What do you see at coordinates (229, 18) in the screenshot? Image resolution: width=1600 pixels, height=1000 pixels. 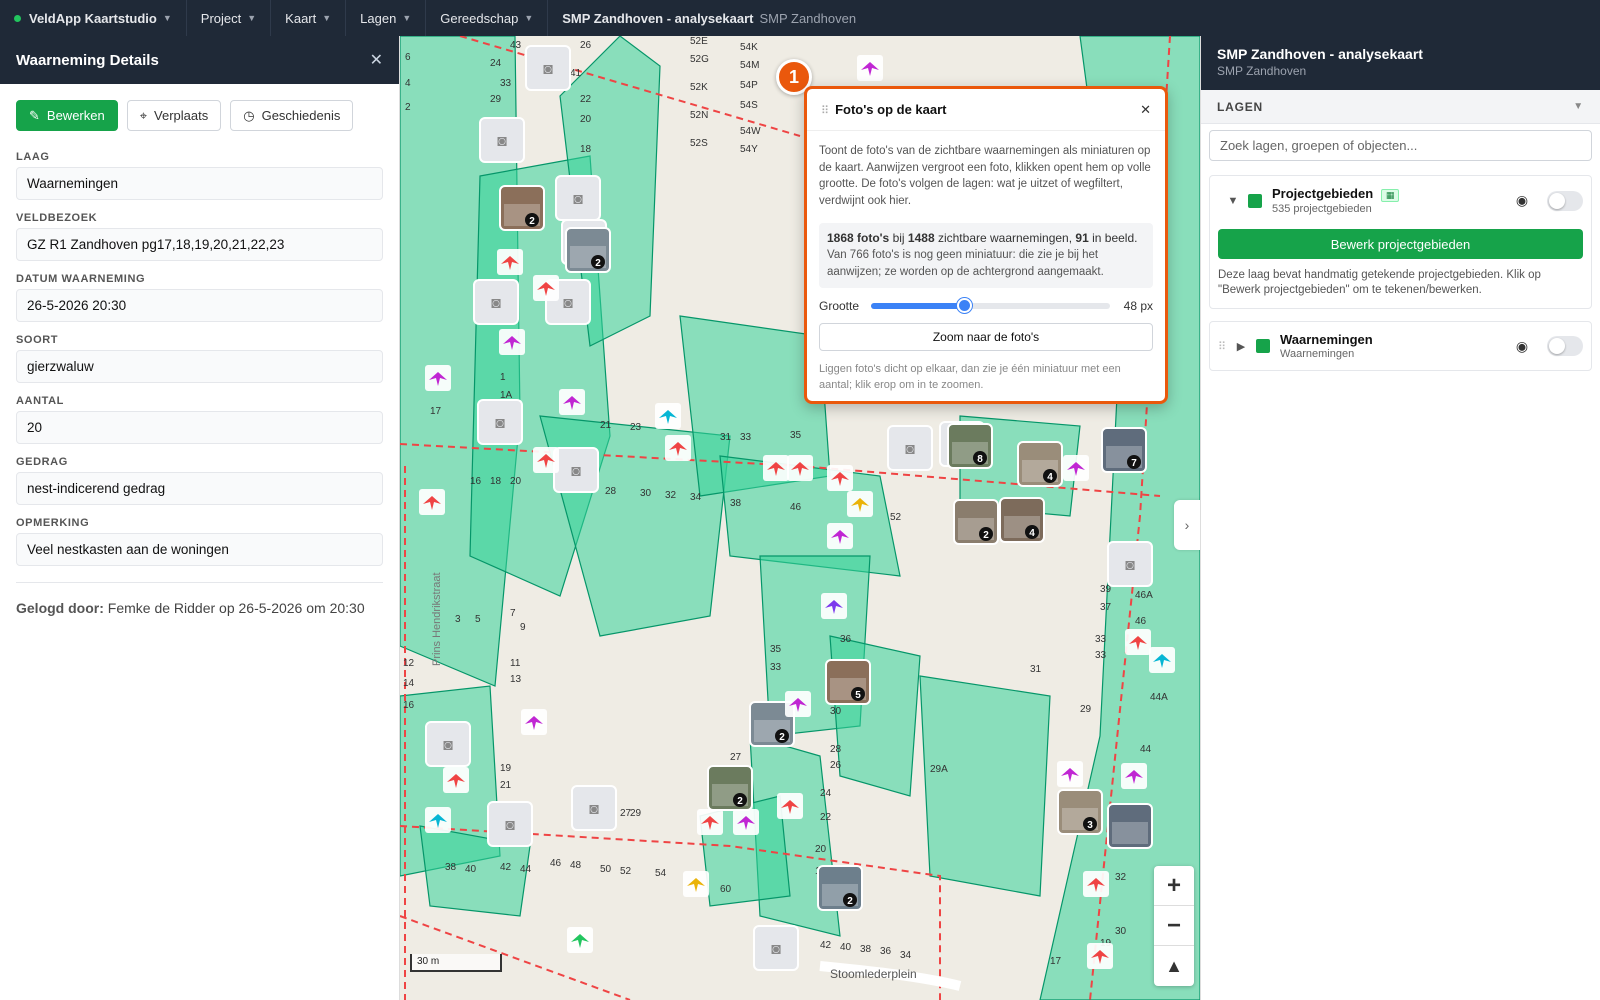 I see `menu-project: Project ▼` at bounding box center [229, 18].